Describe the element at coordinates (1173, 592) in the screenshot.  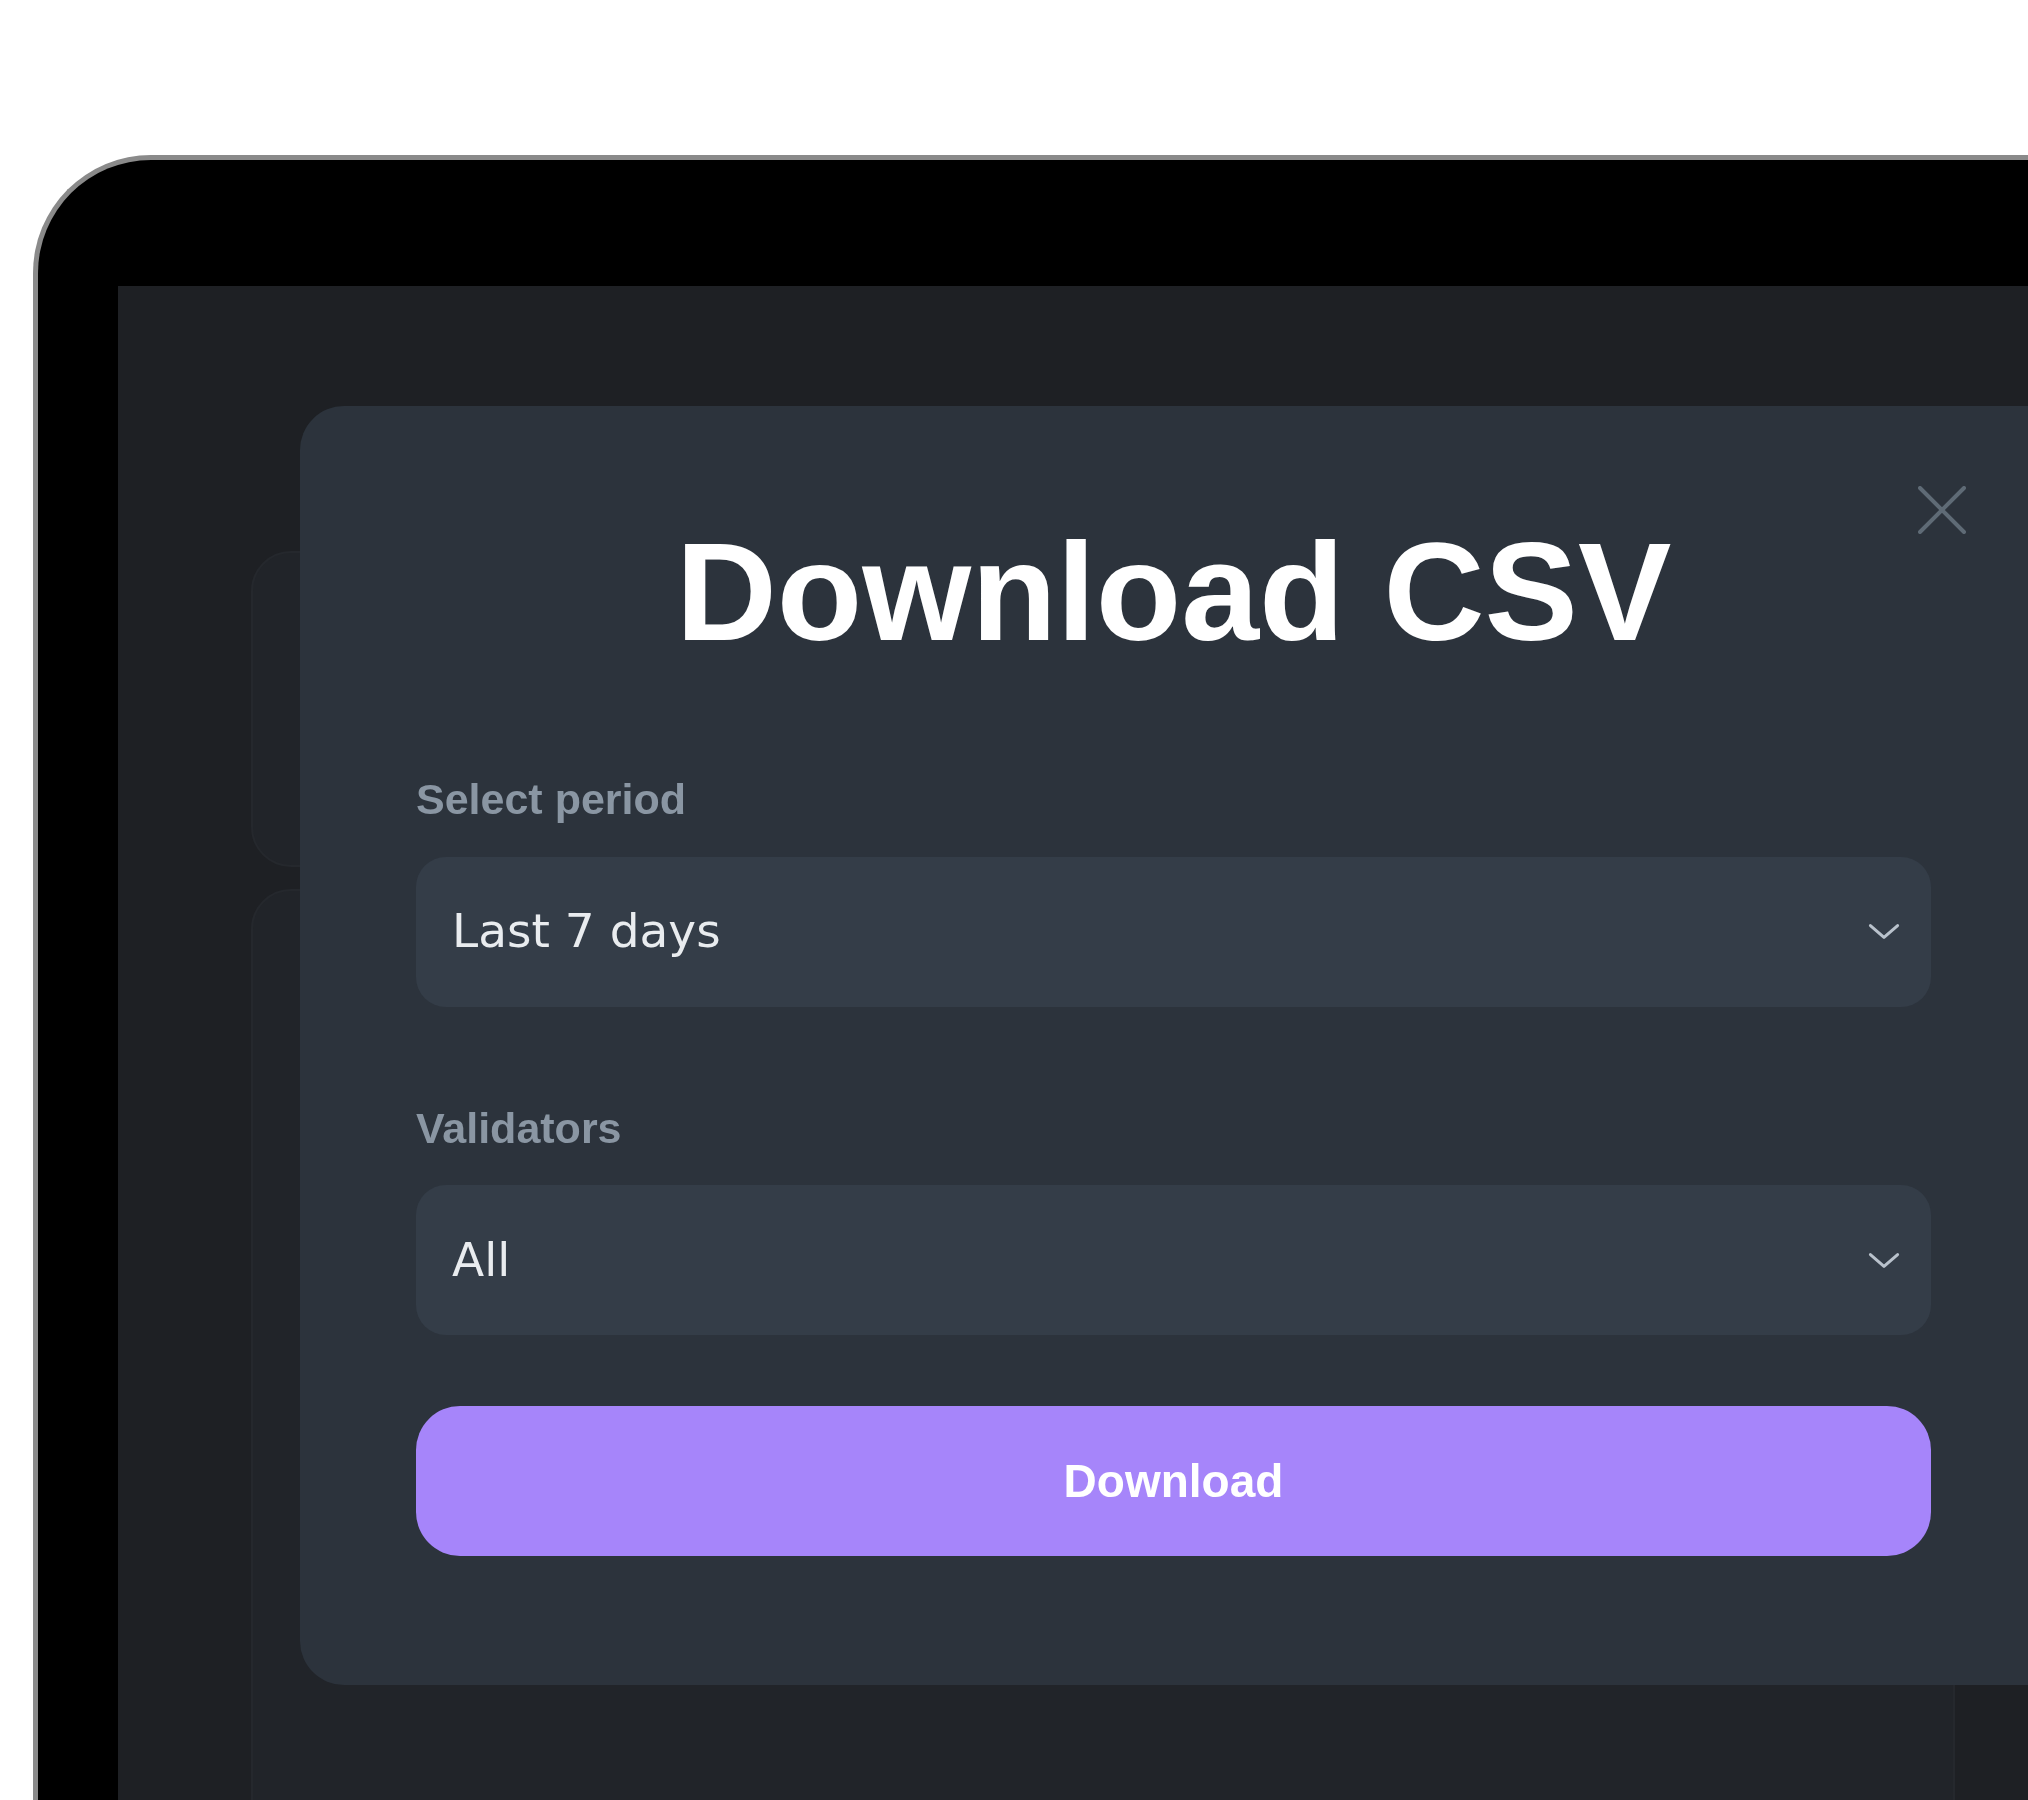
I see `dialog-title: Download CSV` at that location.